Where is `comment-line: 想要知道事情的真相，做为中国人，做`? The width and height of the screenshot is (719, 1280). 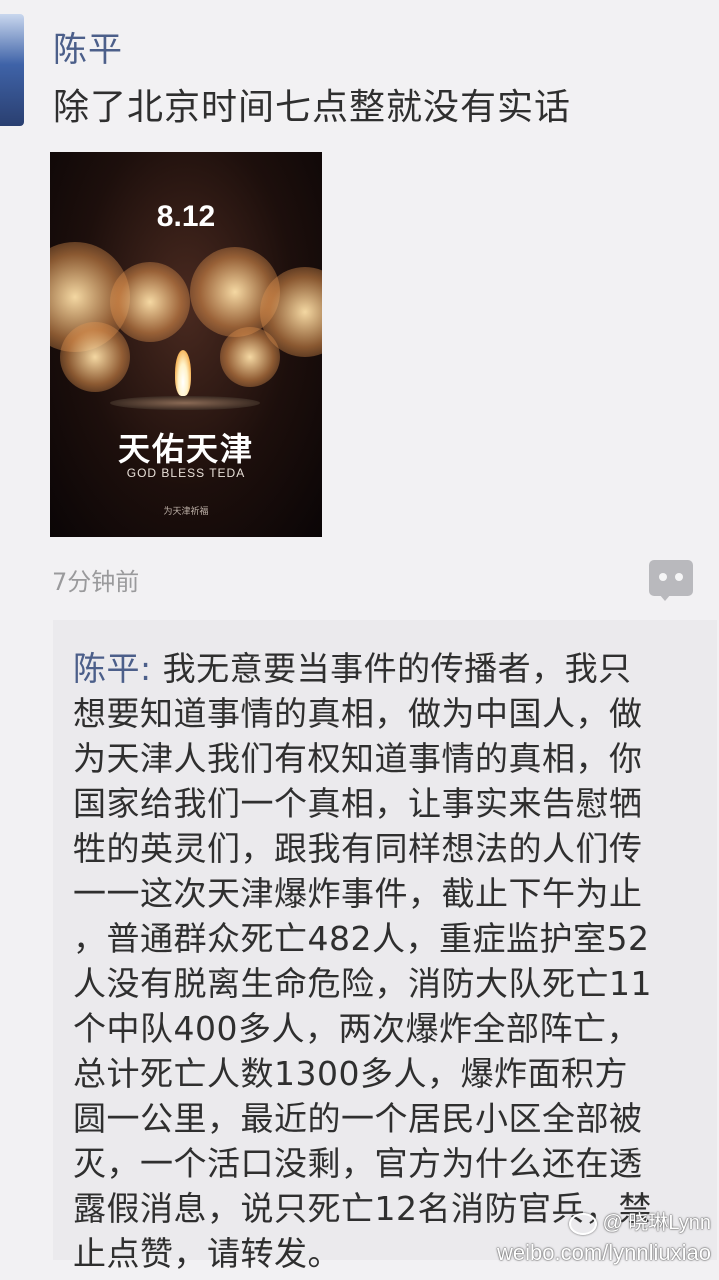 comment-line: 想要知道事情的真相，做为中国人，做 is located at coordinates (358, 713).